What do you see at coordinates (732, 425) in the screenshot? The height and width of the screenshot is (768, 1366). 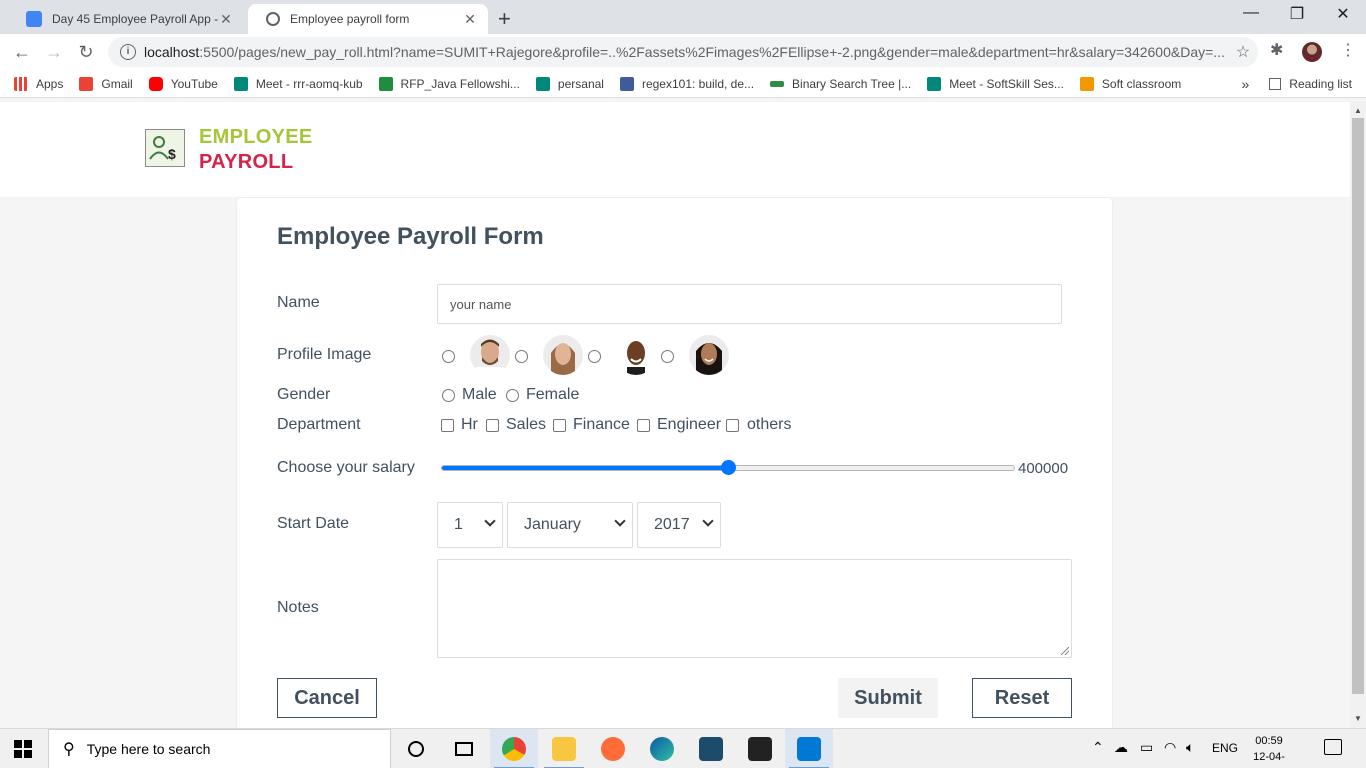 I see `dept-others-checkbox` at bounding box center [732, 425].